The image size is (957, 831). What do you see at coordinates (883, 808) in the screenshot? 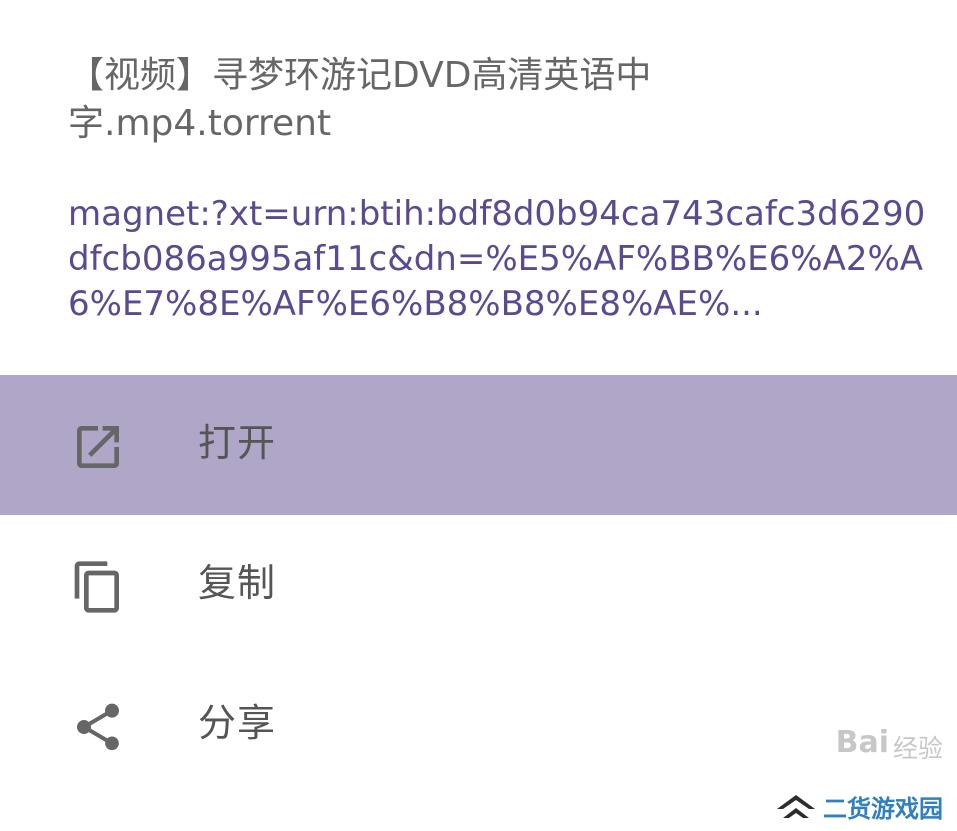
I see `watermark-brand-text: 二货游戏园` at bounding box center [883, 808].